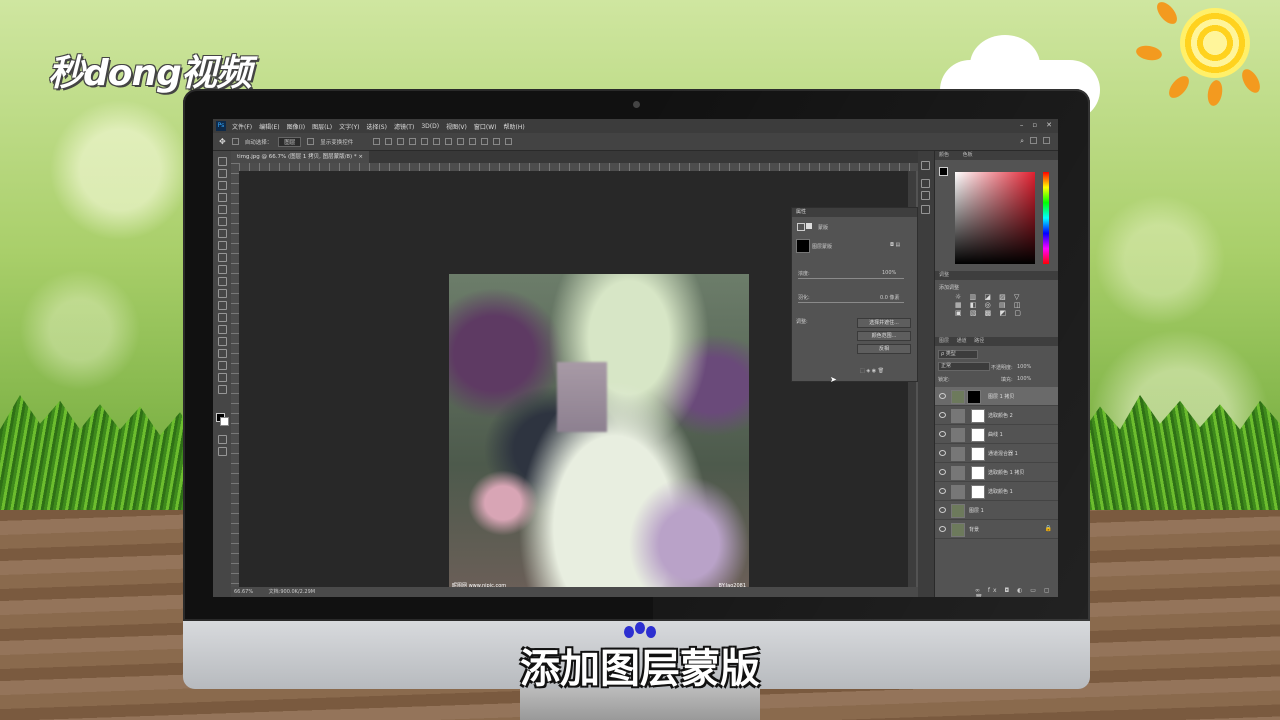  What do you see at coordinates (996, 491) in the screenshot?
I see `layer-row: 选取颜色 1` at bounding box center [996, 491].